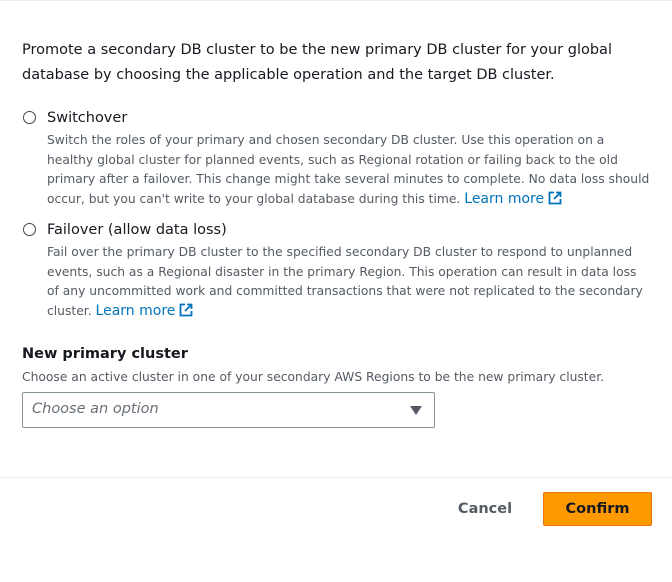 This screenshot has width=672, height=582. Describe the element at coordinates (416, 410) in the screenshot. I see `caret-down-icon` at that location.